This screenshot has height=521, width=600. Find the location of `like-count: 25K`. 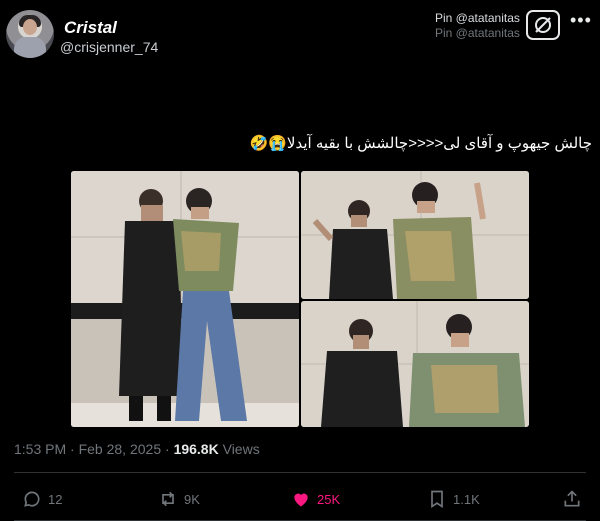

like-count: 25K is located at coordinates (329, 499).